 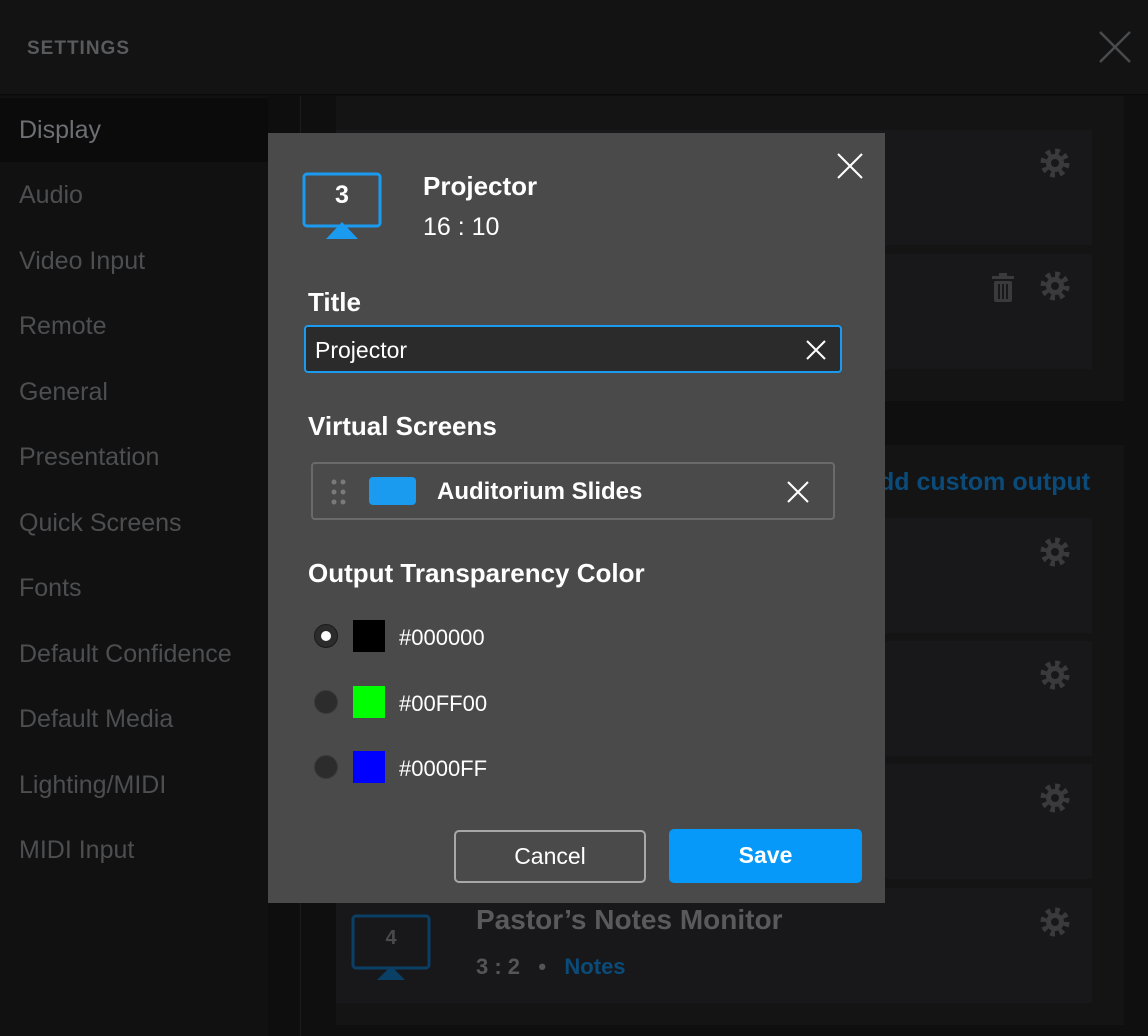 What do you see at coordinates (361, 350) in the screenshot?
I see `title-input-value: Projector` at bounding box center [361, 350].